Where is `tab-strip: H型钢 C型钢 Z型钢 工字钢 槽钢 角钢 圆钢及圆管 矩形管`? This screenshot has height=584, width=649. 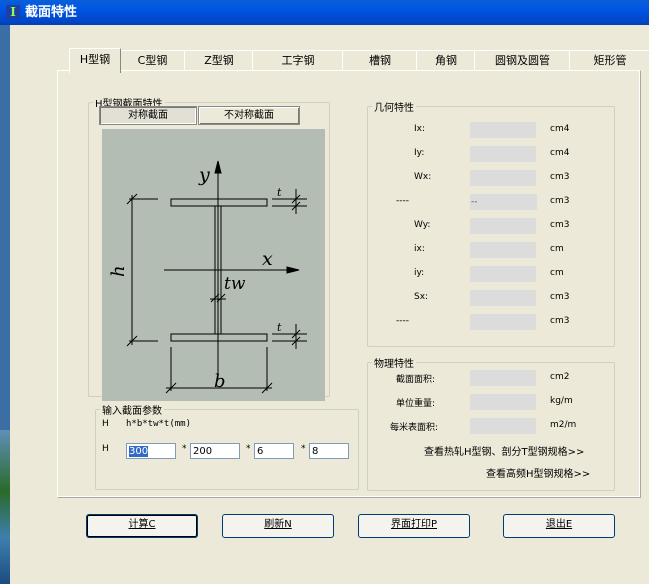
tab-strip: H型钢 C型钢 Z型钢 工字钢 槽钢 角钢 圆钢及圆管 矩形管 is located at coordinates (359, 60).